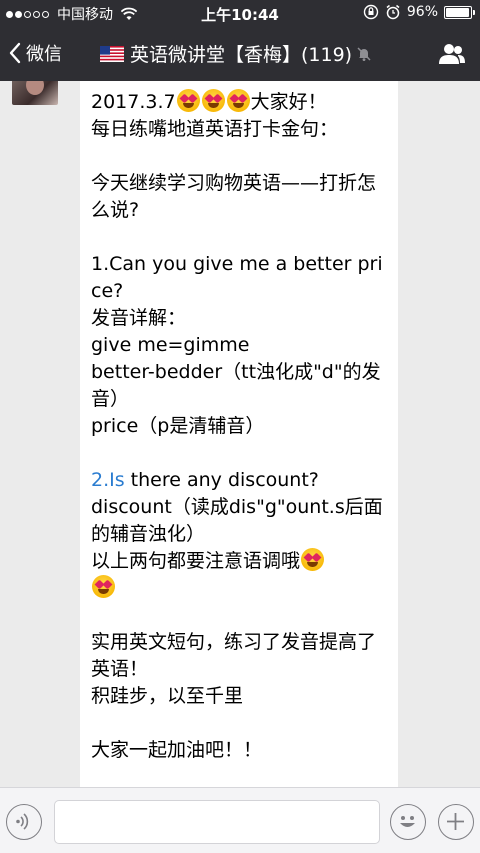  Describe the element at coordinates (112, 53) in the screenshot. I see `us-flag-icon` at that location.